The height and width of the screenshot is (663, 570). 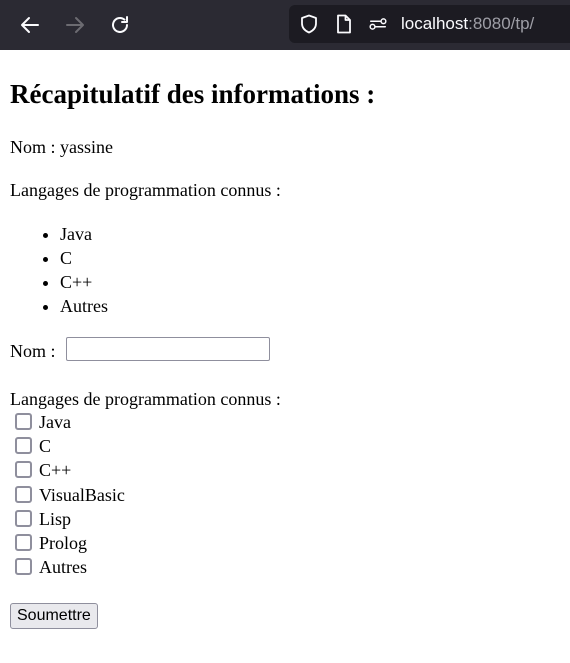 What do you see at coordinates (501, 23) in the screenshot?
I see `url-port-path: :8080/tp/` at bounding box center [501, 23].